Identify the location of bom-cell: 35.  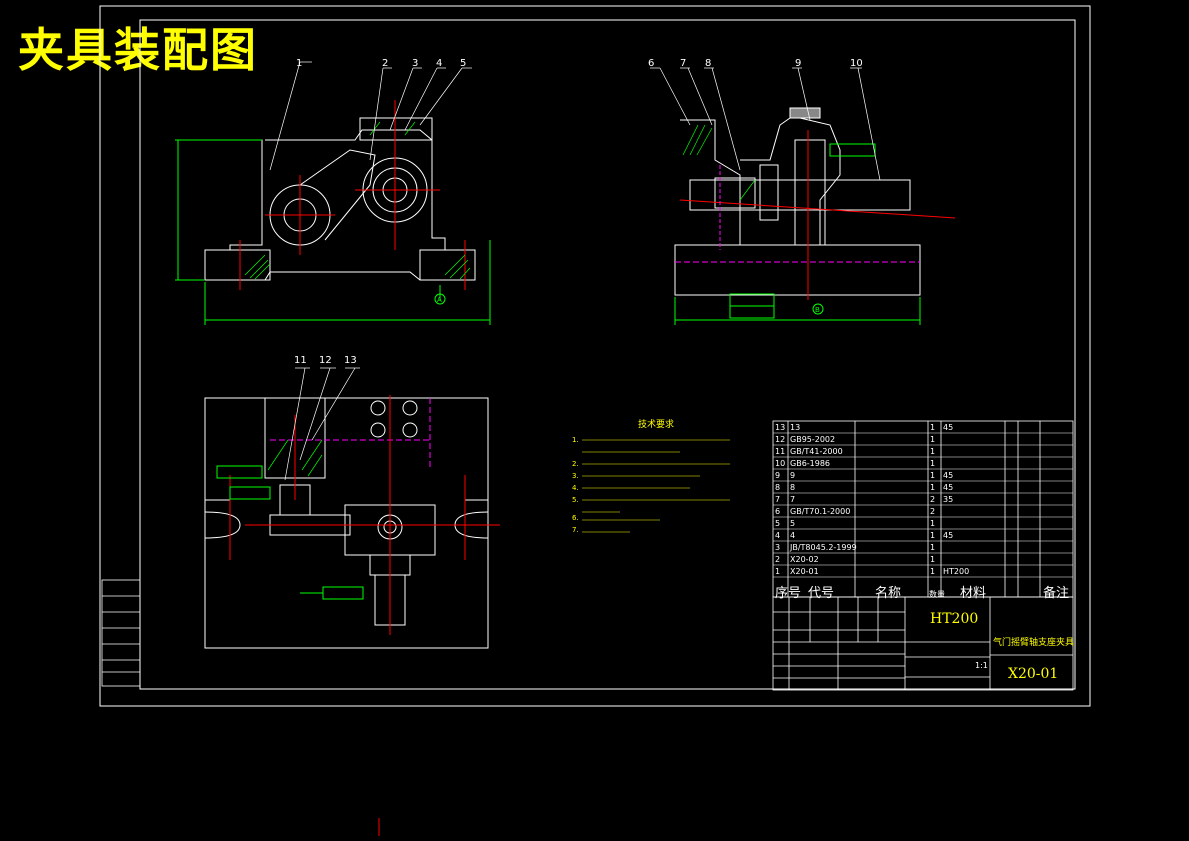
(948, 499).